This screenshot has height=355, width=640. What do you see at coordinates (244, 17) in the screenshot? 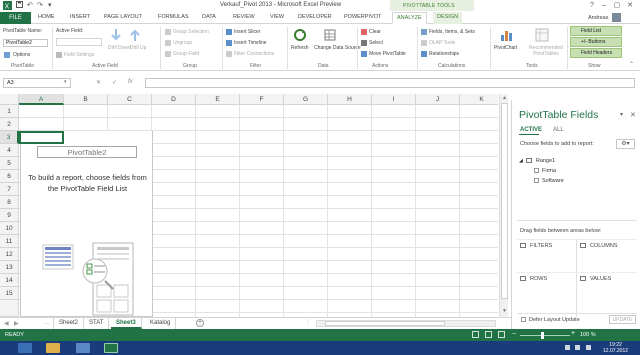
I see `tab-review: REVIEW` at bounding box center [244, 17].